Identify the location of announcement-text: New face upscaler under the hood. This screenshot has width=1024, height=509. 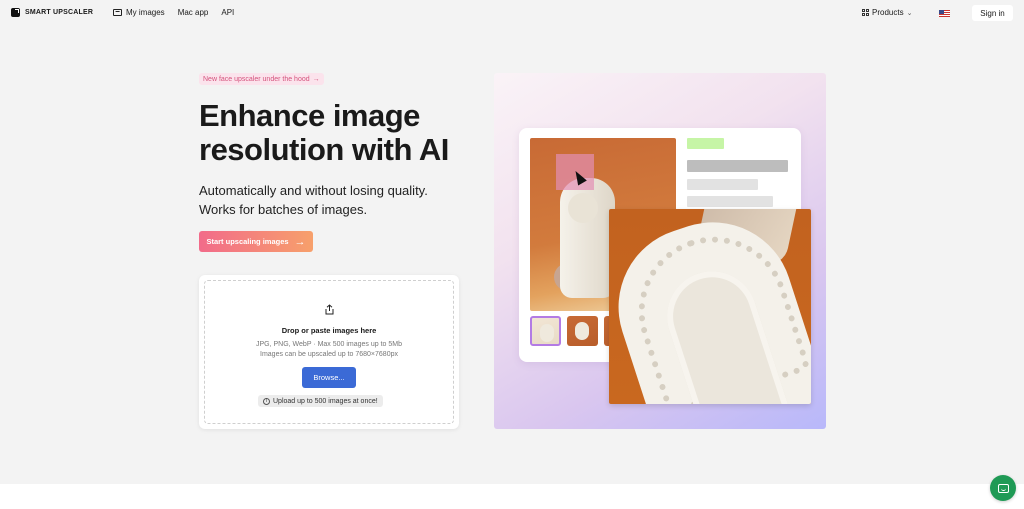
(256, 79).